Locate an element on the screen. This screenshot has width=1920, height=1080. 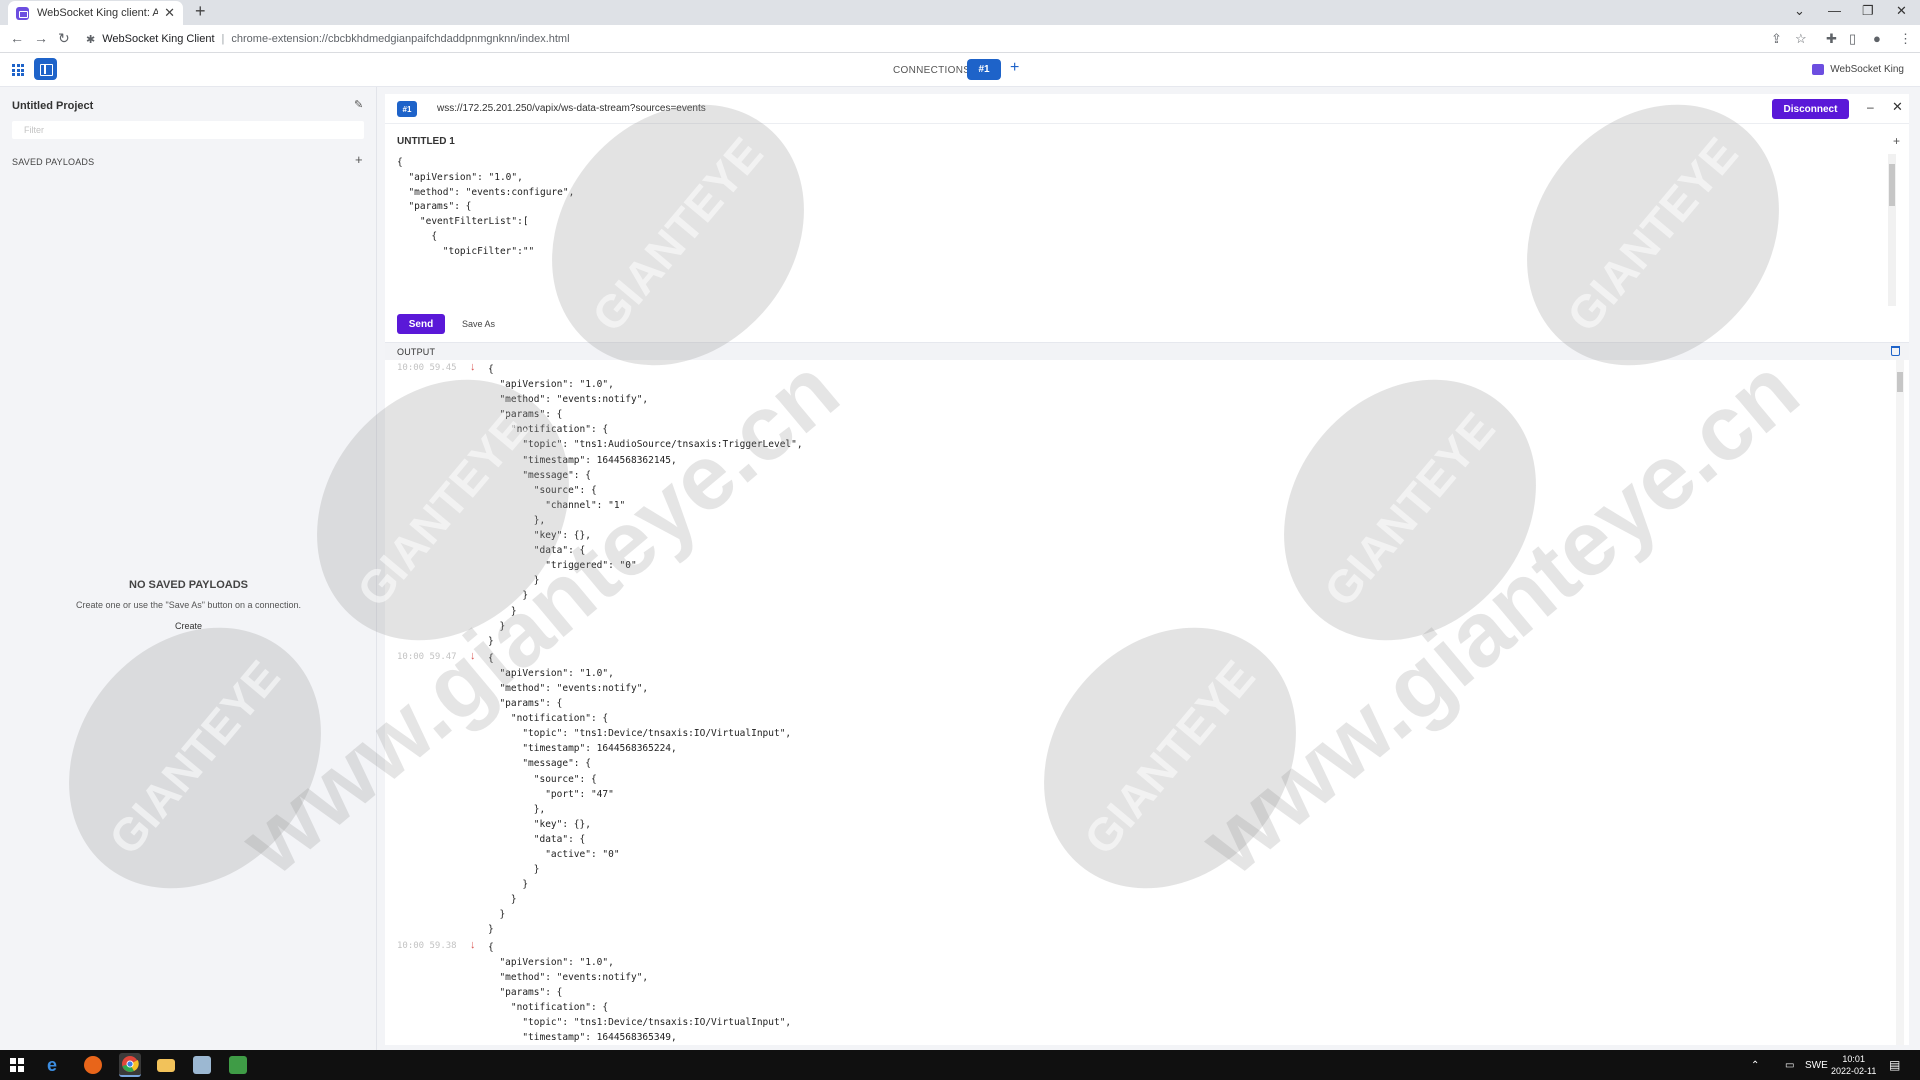
app-header: CONNECTIONS #1 + WebSocket King is located at coordinates (960, 70).